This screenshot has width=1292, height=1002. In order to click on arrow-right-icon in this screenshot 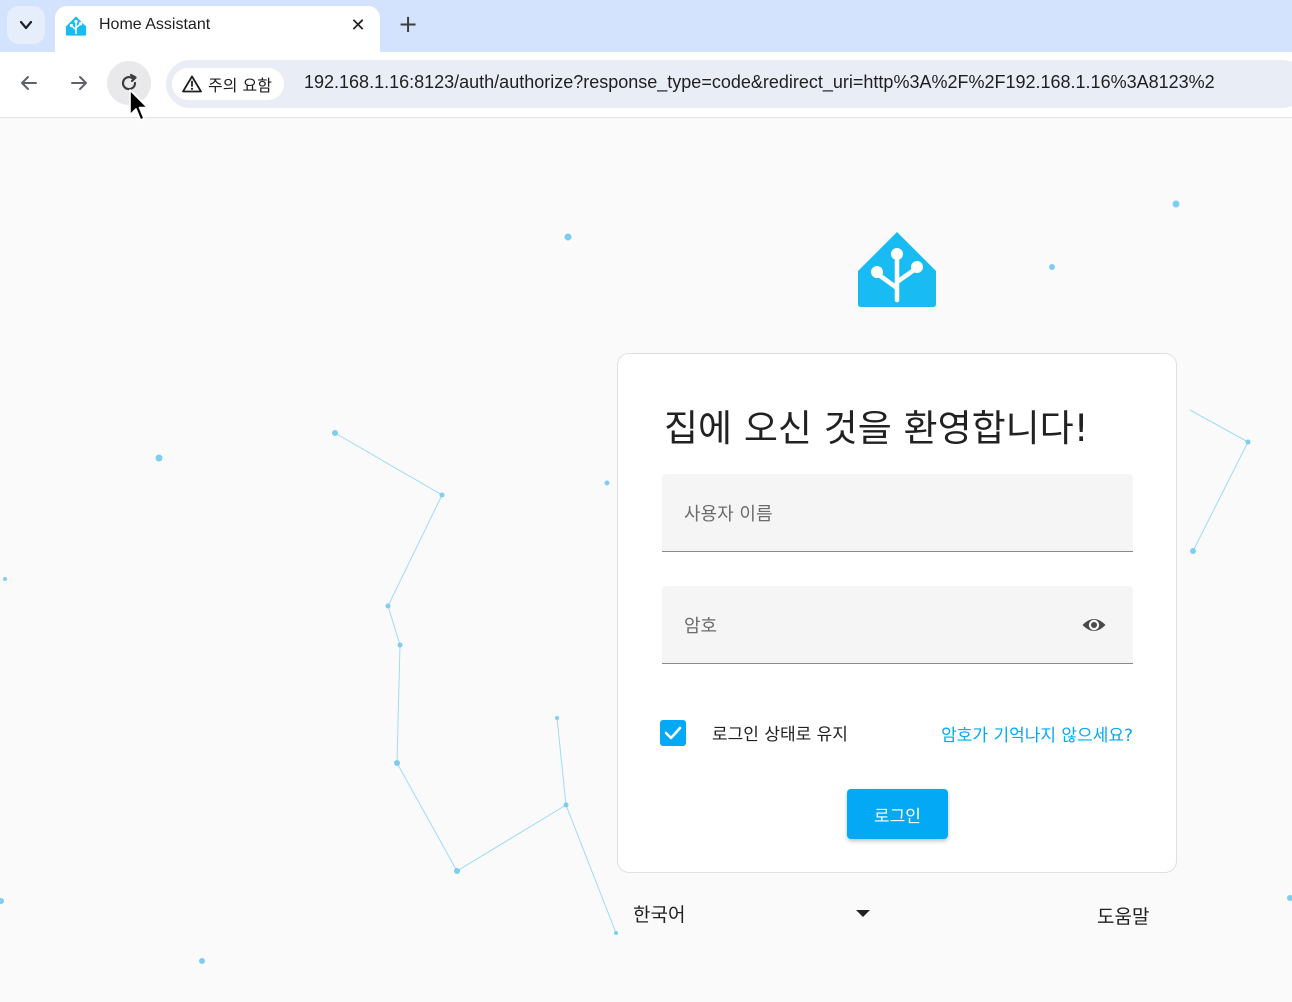, I will do `click(79, 83)`.